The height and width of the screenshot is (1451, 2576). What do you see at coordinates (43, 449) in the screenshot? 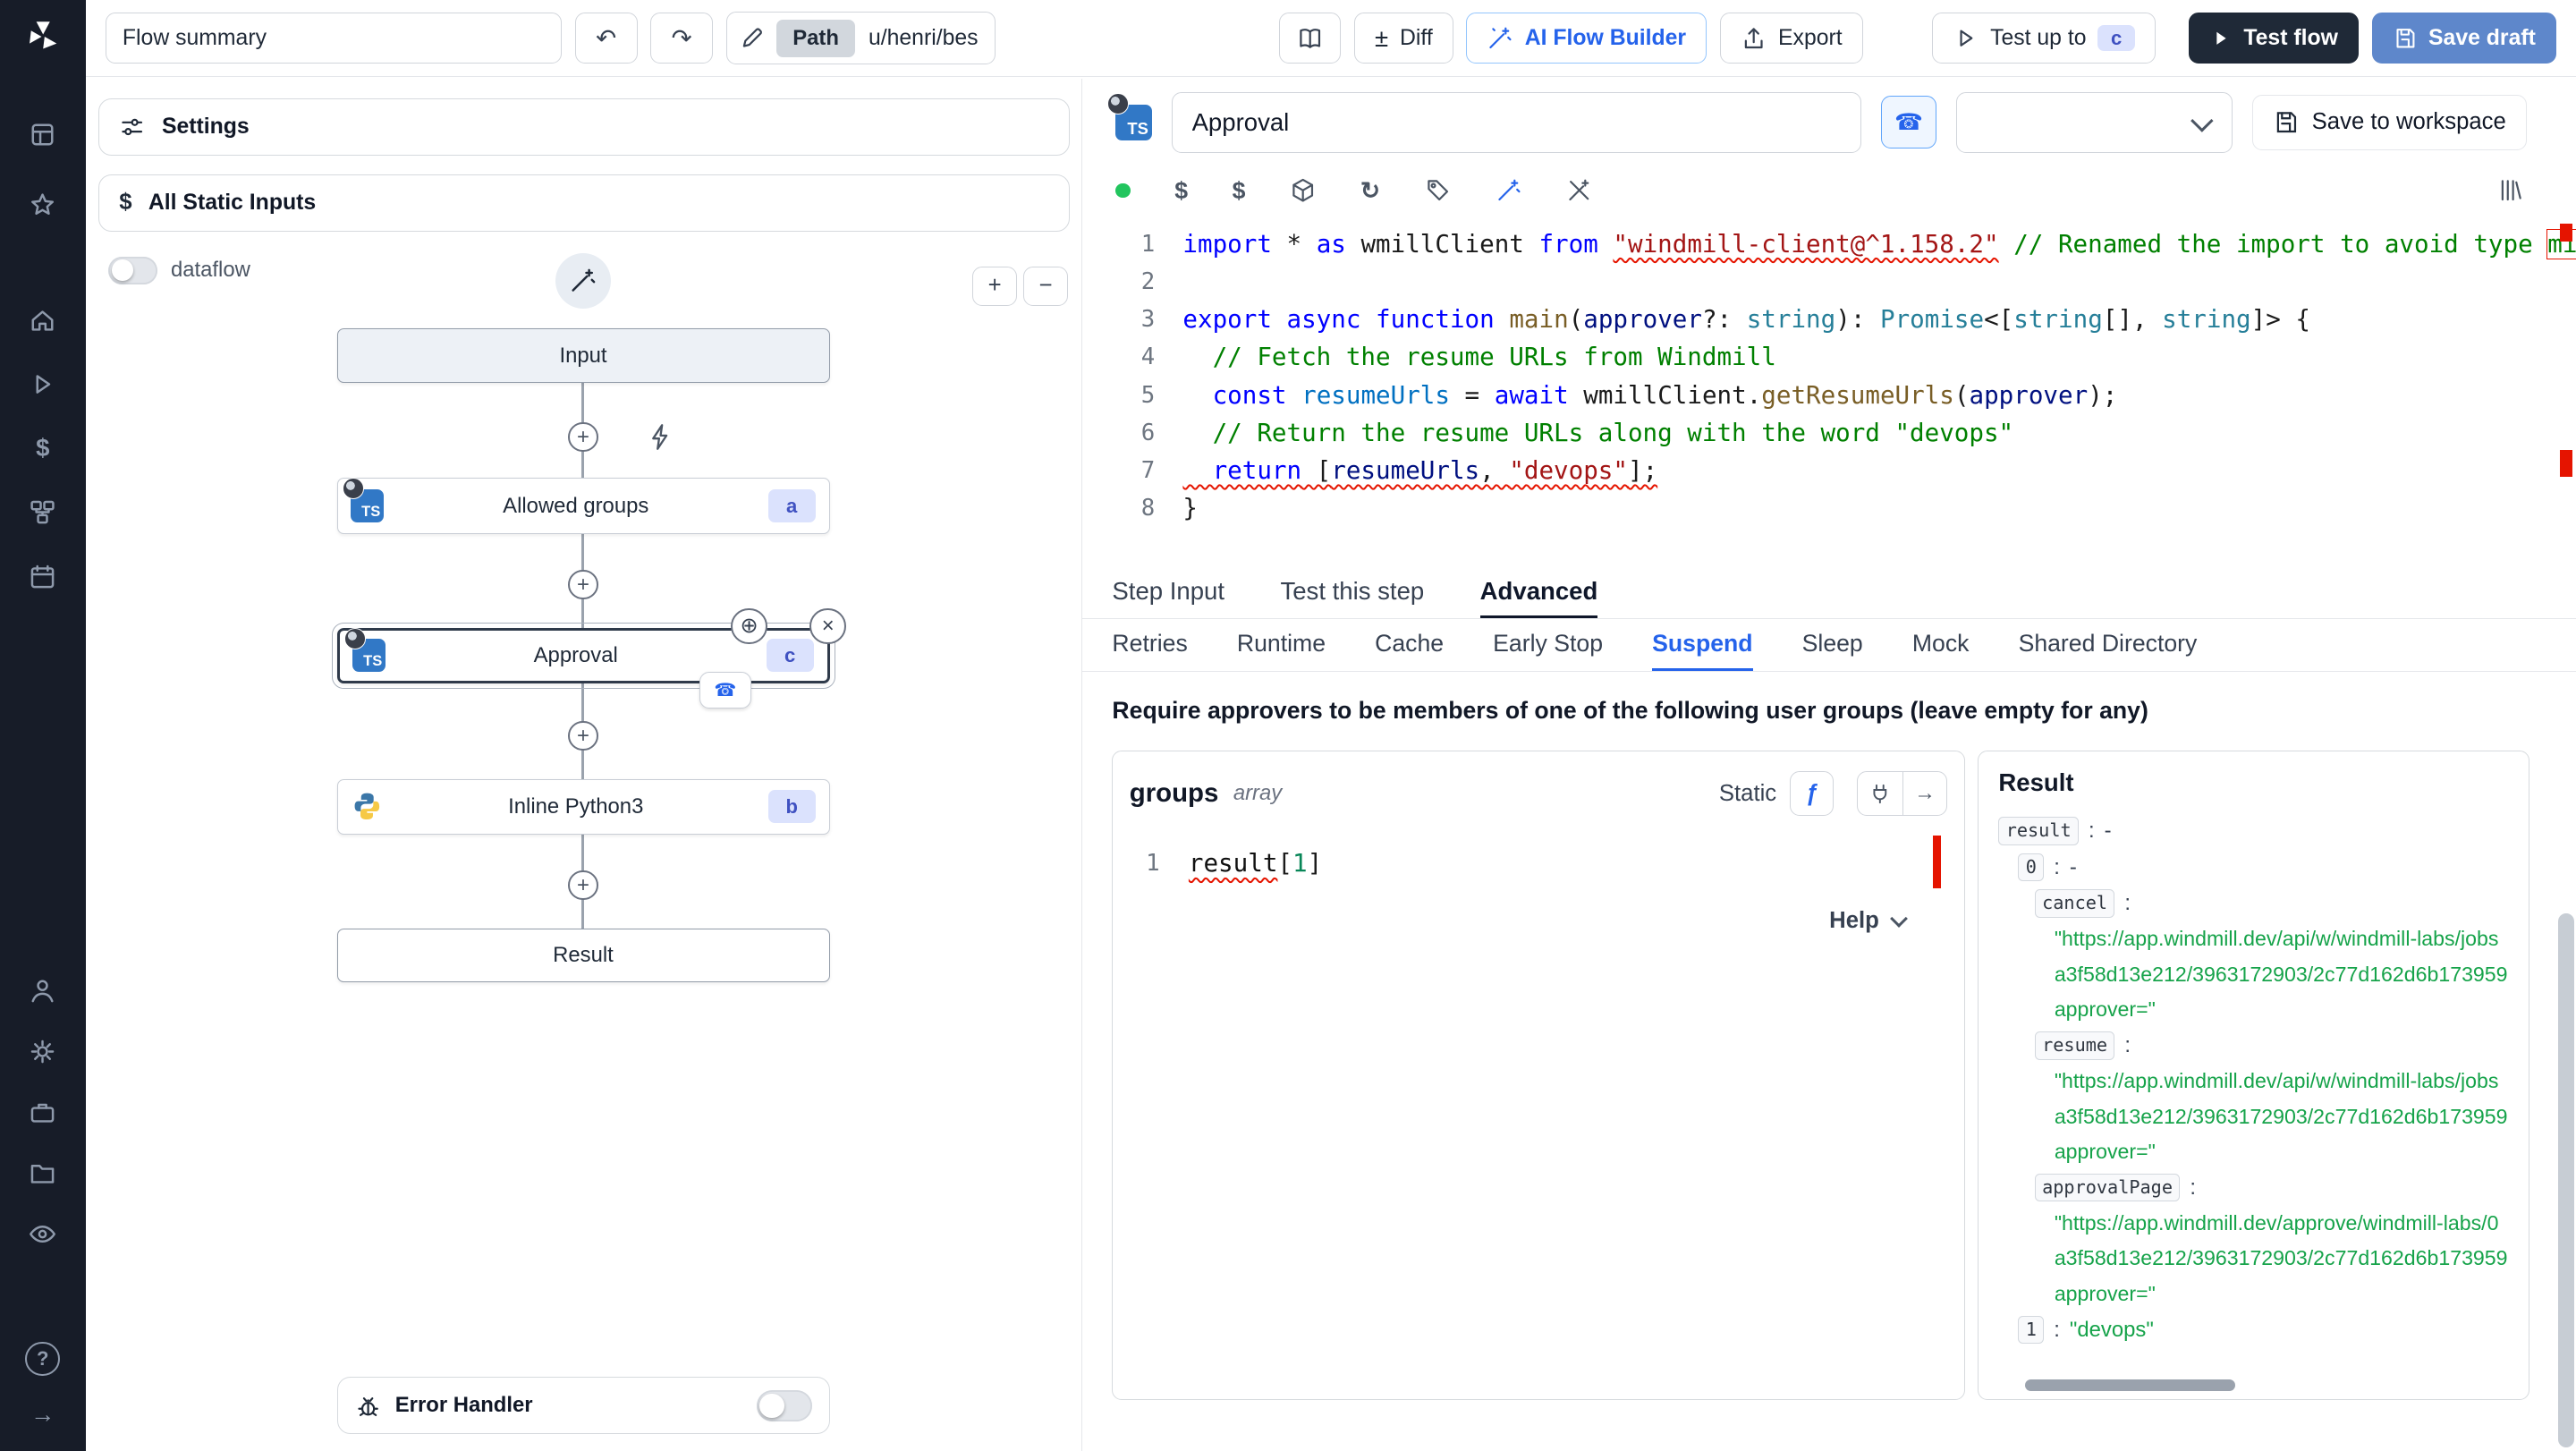
I see `variables-icon: $` at bounding box center [43, 449].